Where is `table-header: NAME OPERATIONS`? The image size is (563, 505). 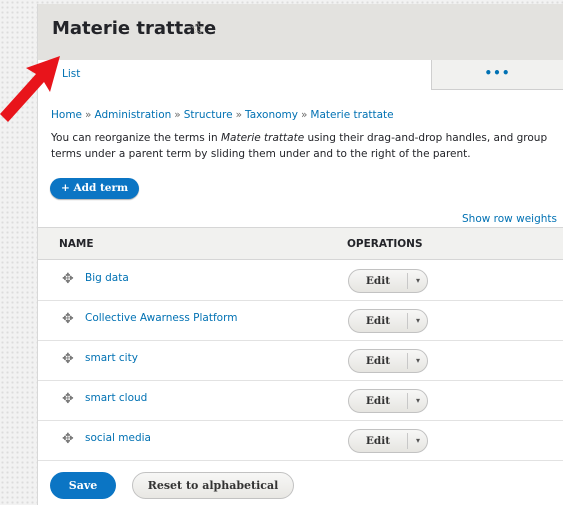 table-header: NAME OPERATIONS is located at coordinates (300, 243).